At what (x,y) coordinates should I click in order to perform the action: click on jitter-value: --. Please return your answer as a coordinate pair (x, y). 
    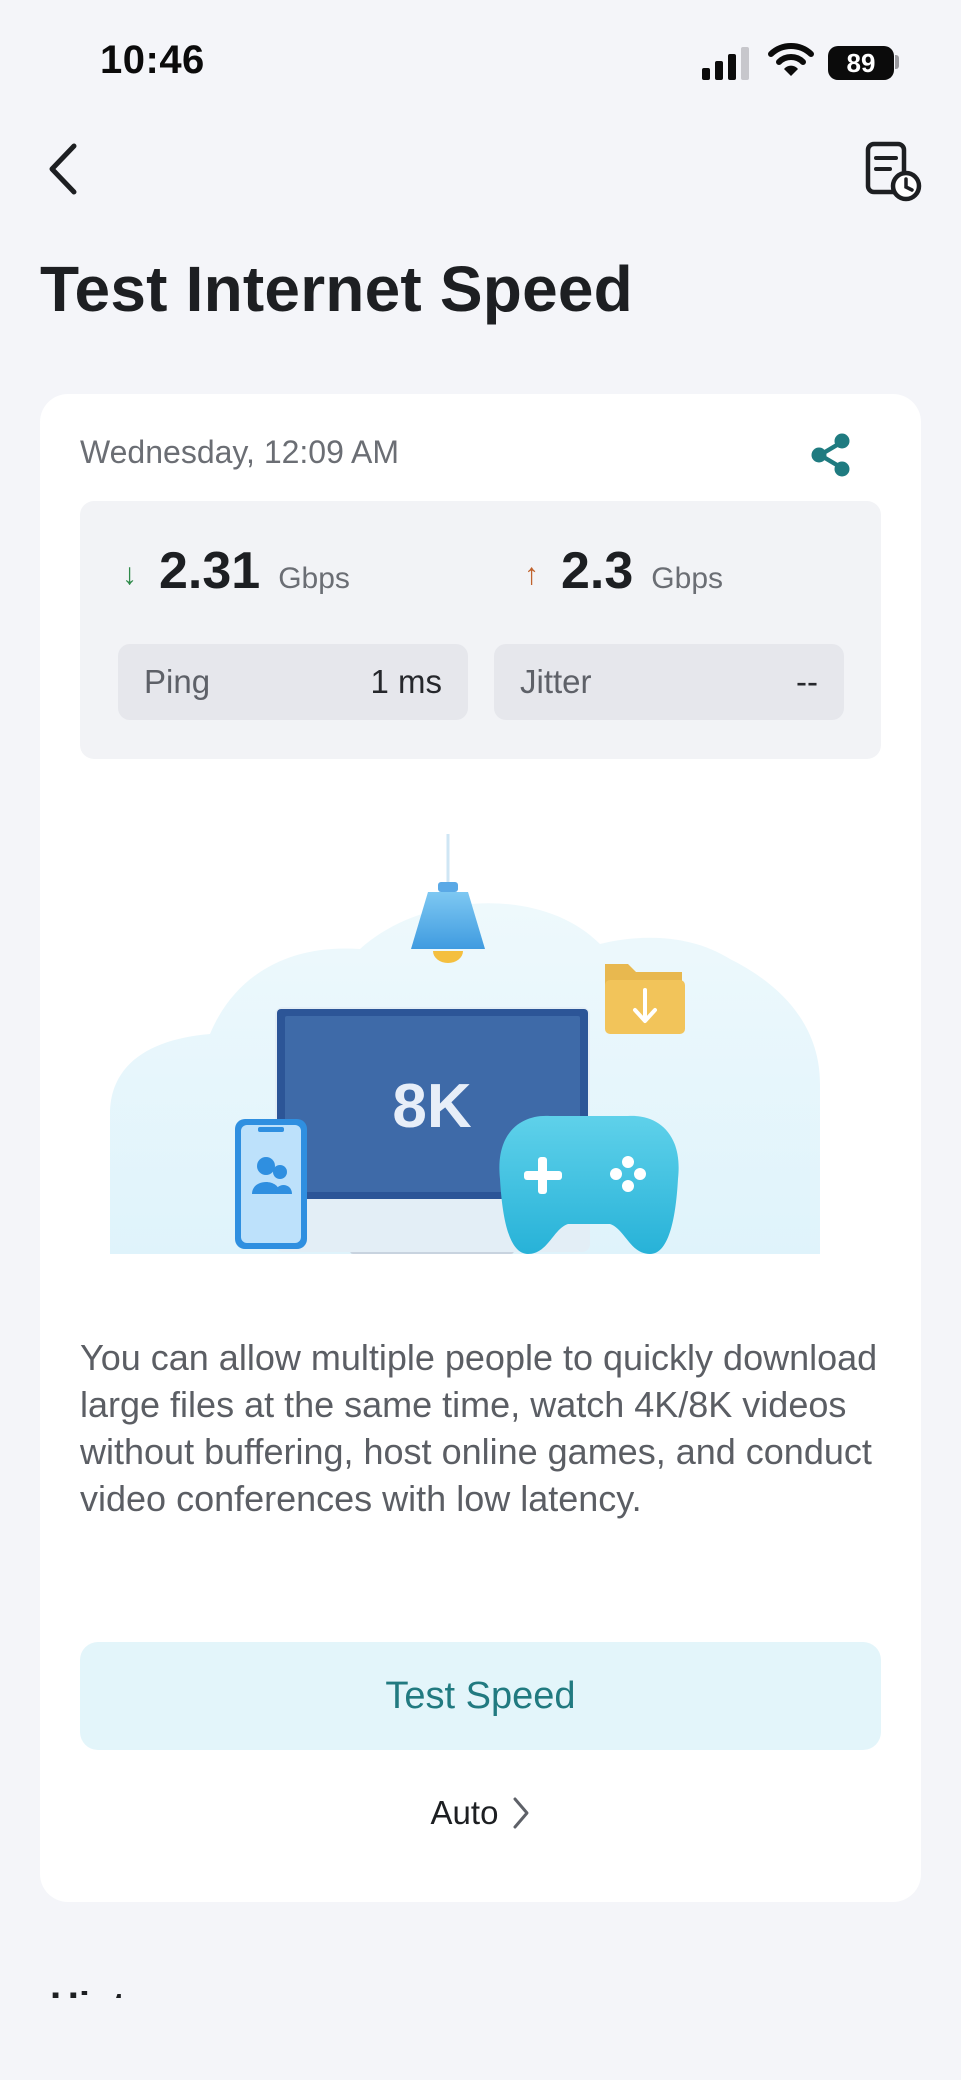
    Looking at the image, I should click on (807, 681).